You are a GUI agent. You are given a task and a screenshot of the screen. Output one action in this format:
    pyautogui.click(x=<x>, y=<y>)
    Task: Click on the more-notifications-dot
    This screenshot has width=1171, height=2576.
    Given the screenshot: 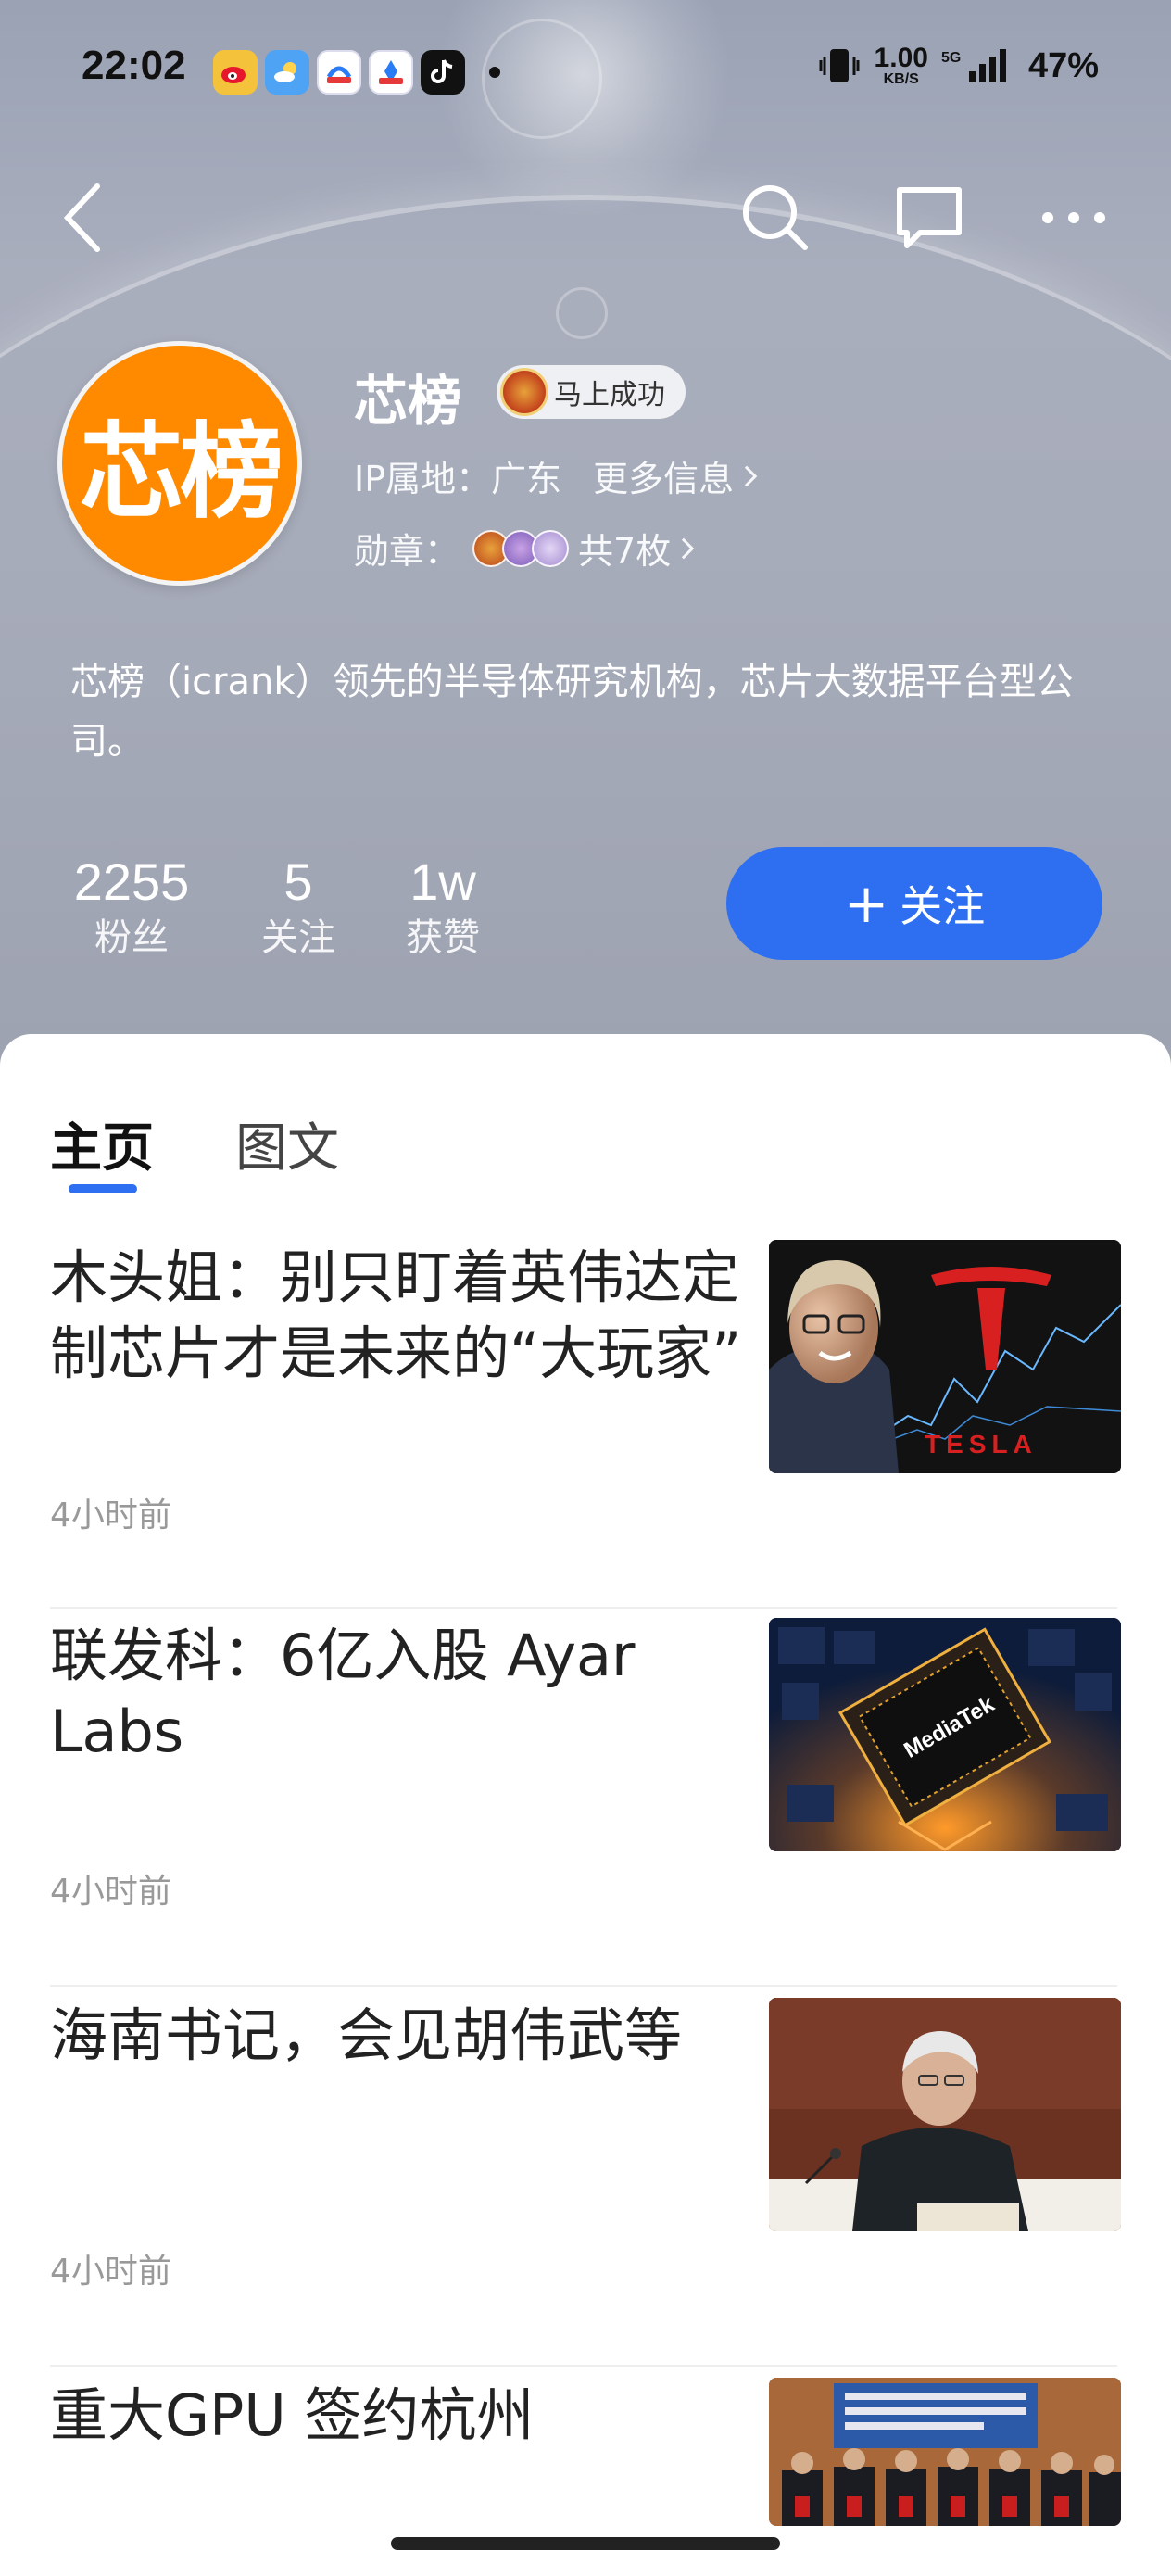 What is the action you would take?
    pyautogui.click(x=495, y=72)
    